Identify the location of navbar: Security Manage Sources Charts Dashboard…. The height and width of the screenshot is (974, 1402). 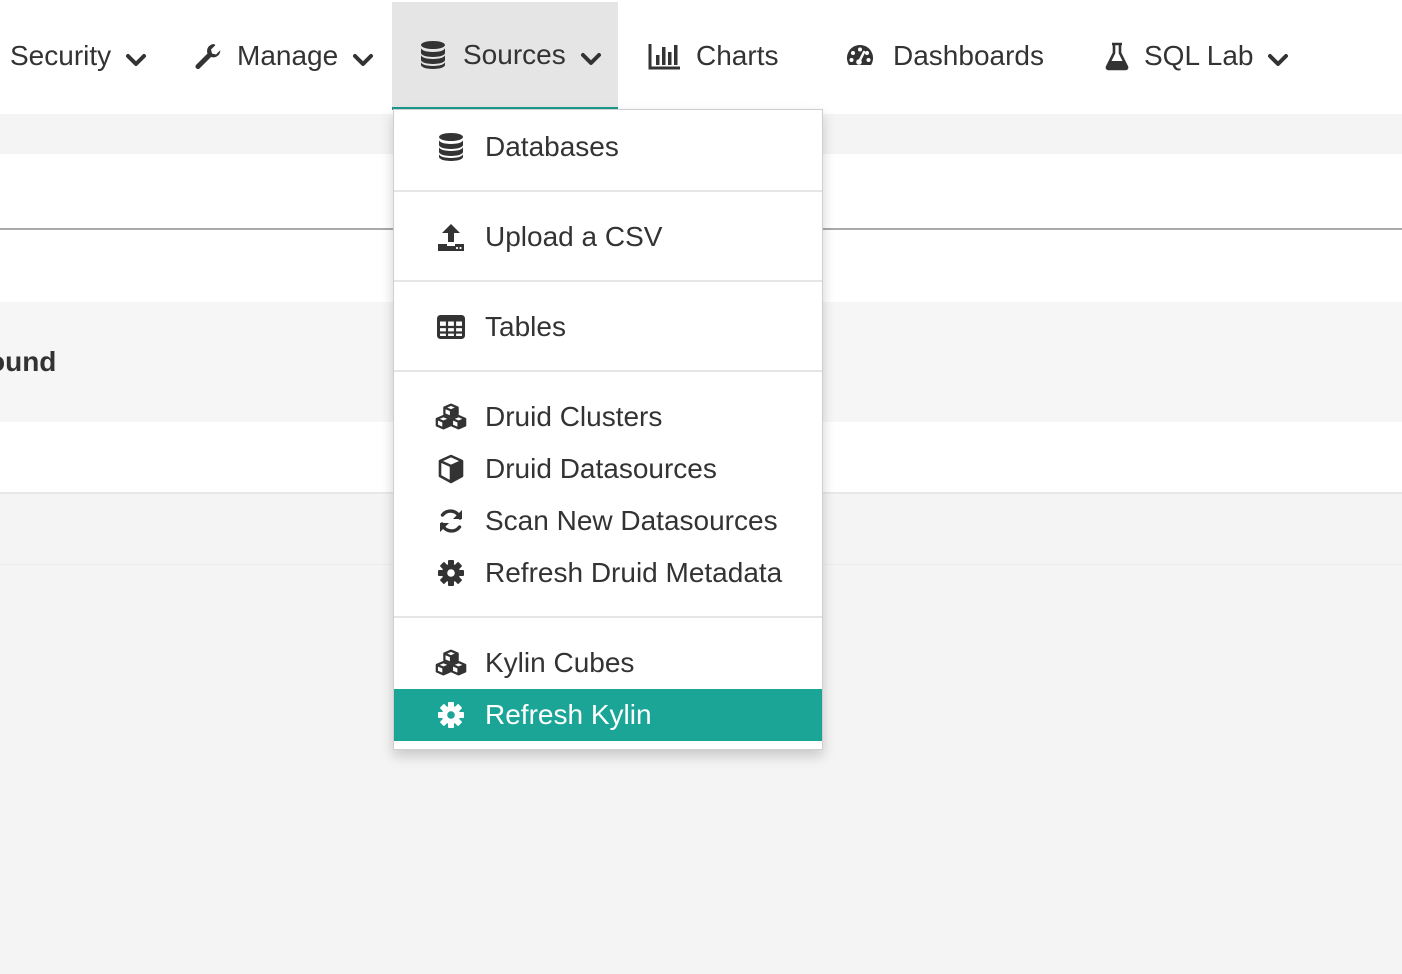
(701, 57).